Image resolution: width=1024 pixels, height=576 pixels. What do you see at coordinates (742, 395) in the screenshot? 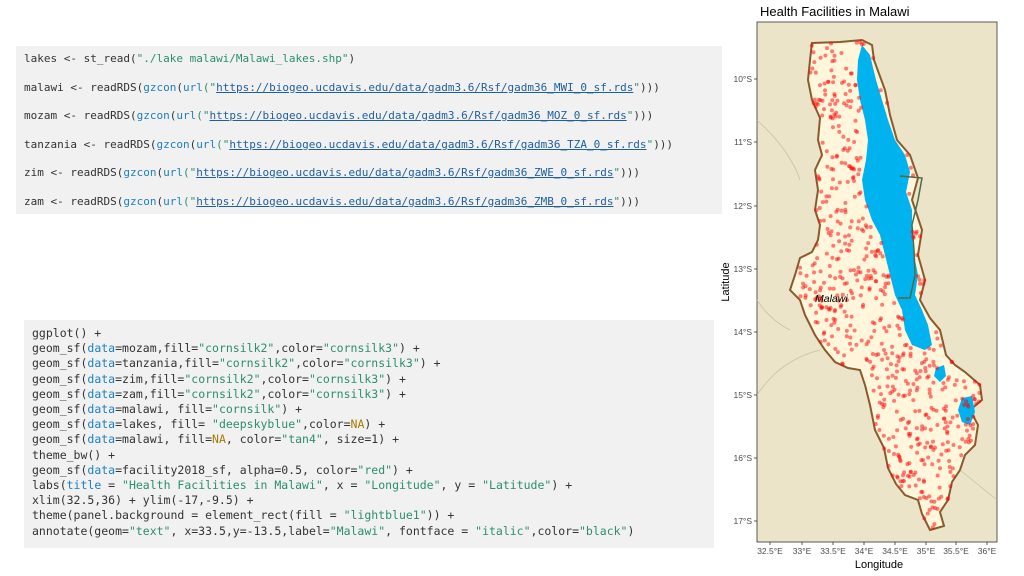
I see `y-tick-label: 15°S` at bounding box center [742, 395].